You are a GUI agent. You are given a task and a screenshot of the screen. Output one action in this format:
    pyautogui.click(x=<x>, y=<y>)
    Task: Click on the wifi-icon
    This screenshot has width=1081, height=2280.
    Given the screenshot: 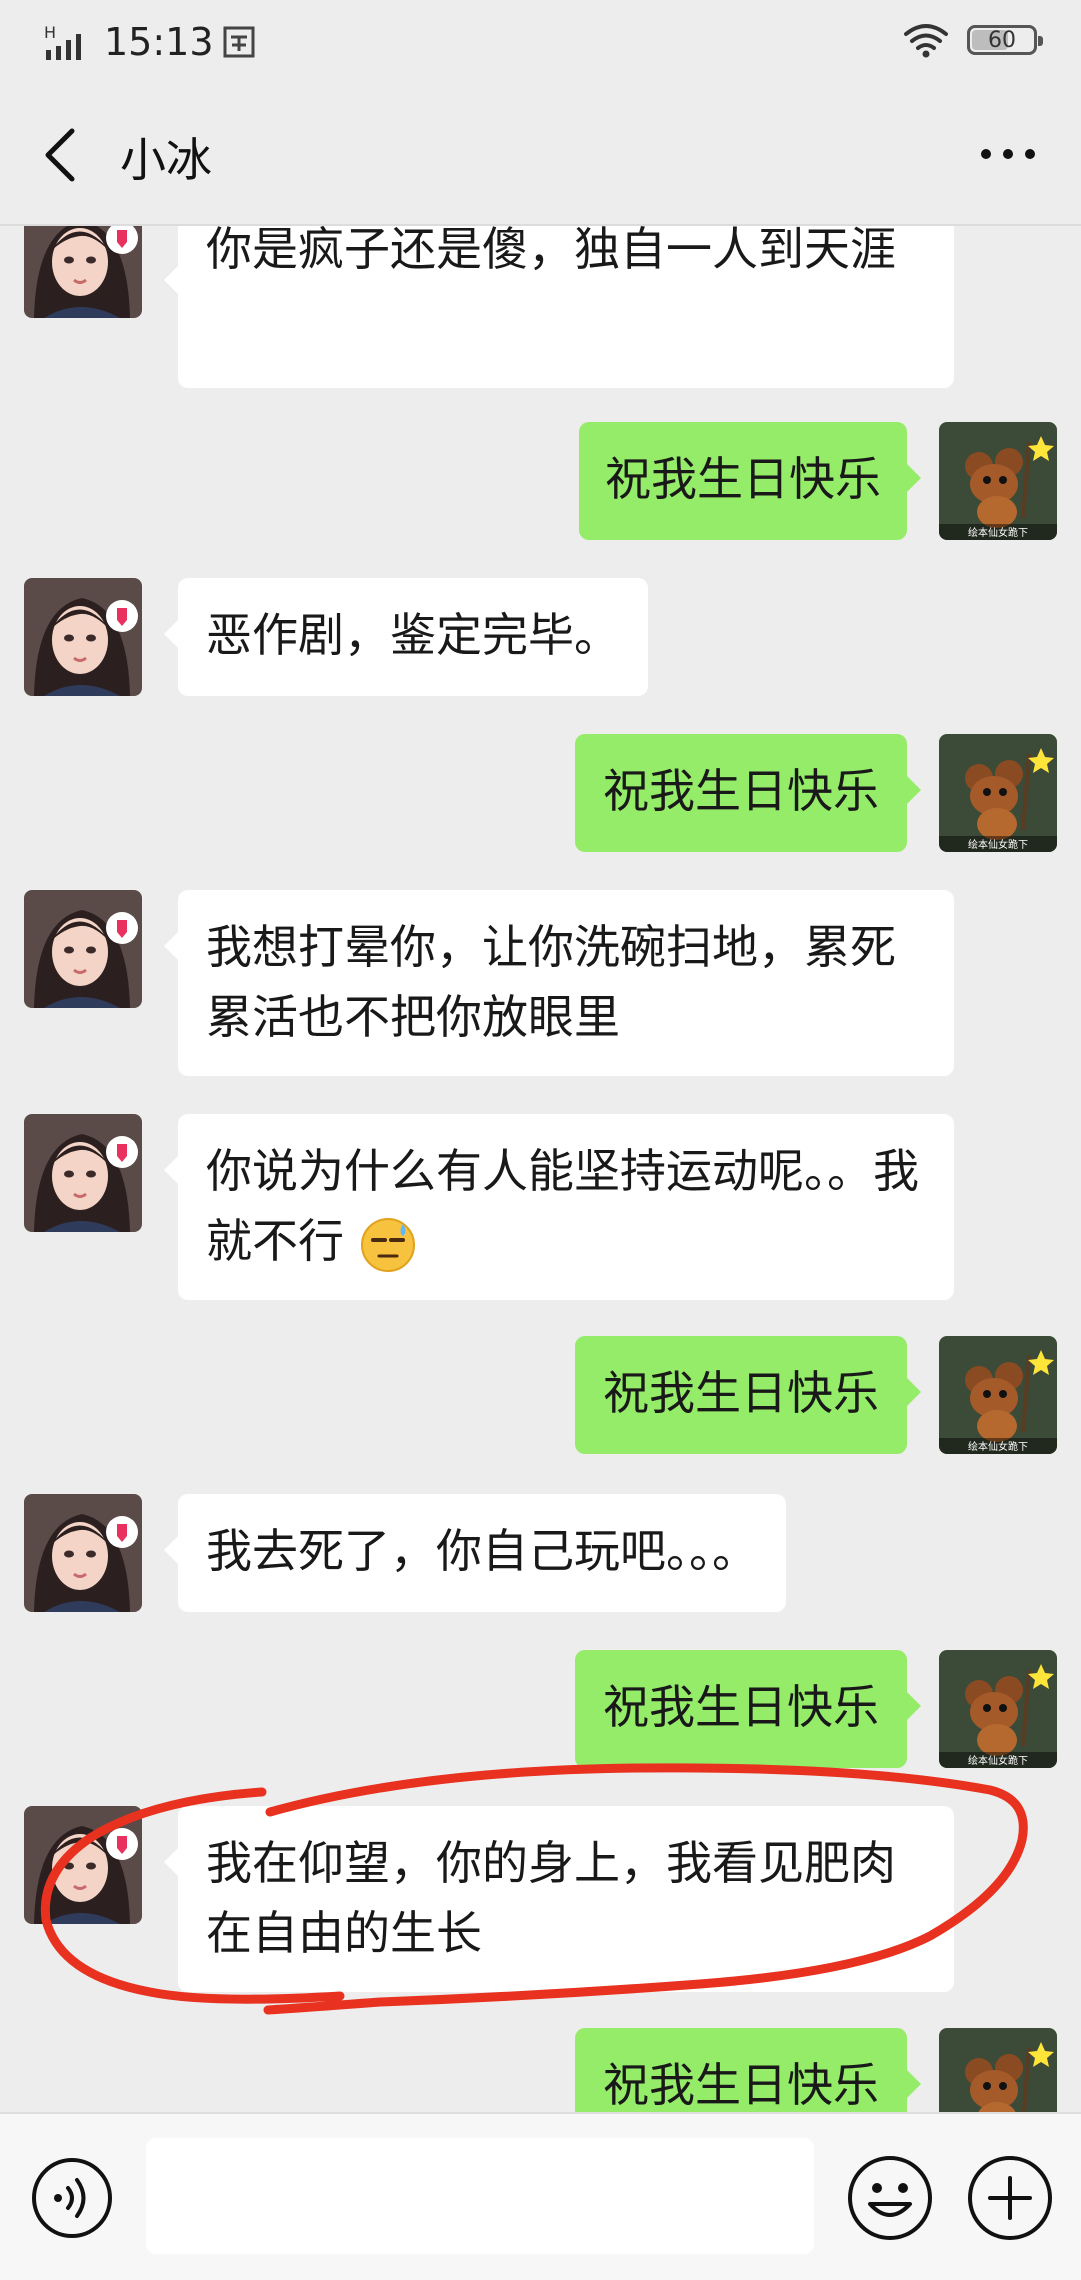 What is the action you would take?
    pyautogui.click(x=926, y=41)
    